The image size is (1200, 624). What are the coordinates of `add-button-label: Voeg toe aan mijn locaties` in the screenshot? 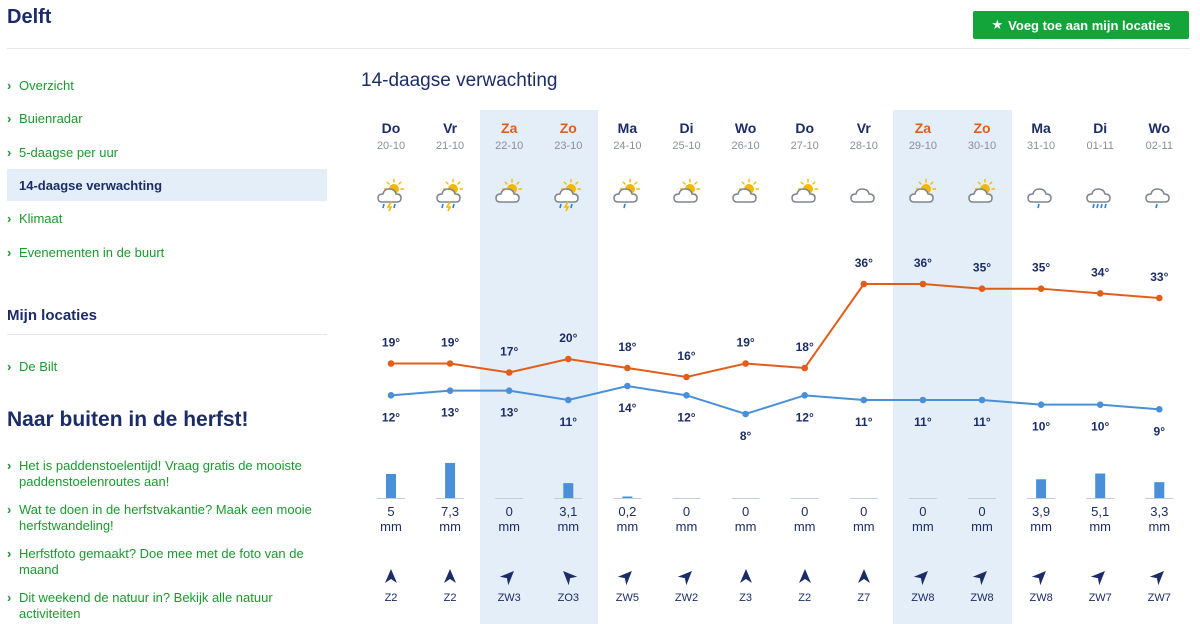 It's located at (1089, 25).